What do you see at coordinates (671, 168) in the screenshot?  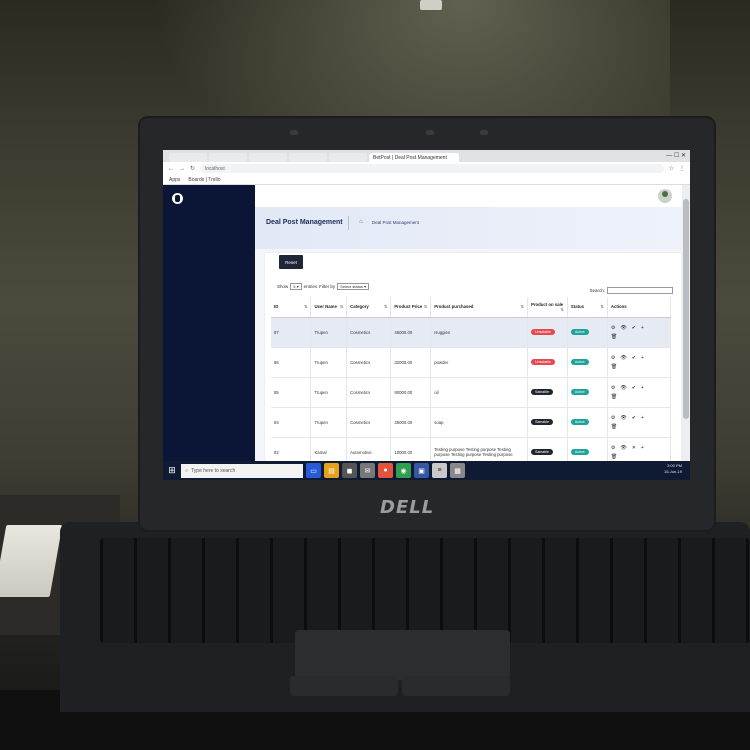 I see `star-icon: ☆` at bounding box center [671, 168].